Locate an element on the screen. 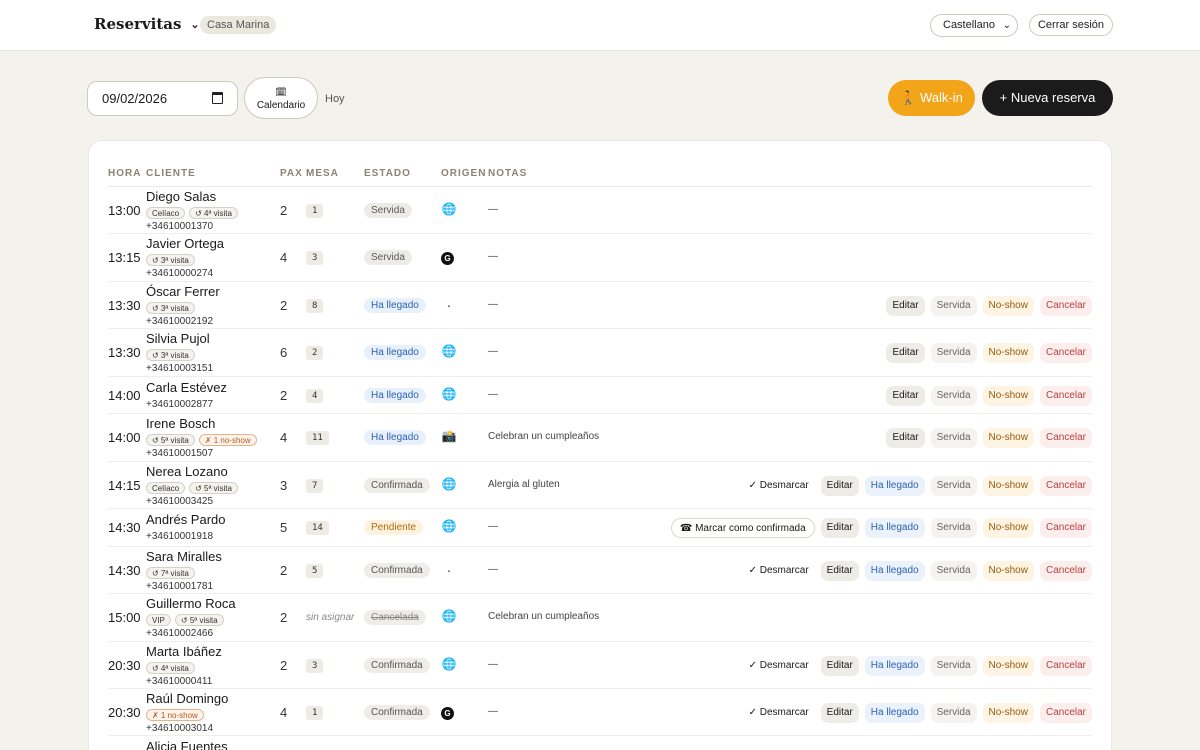  customer-name: Javier Ortega is located at coordinates (185, 243).